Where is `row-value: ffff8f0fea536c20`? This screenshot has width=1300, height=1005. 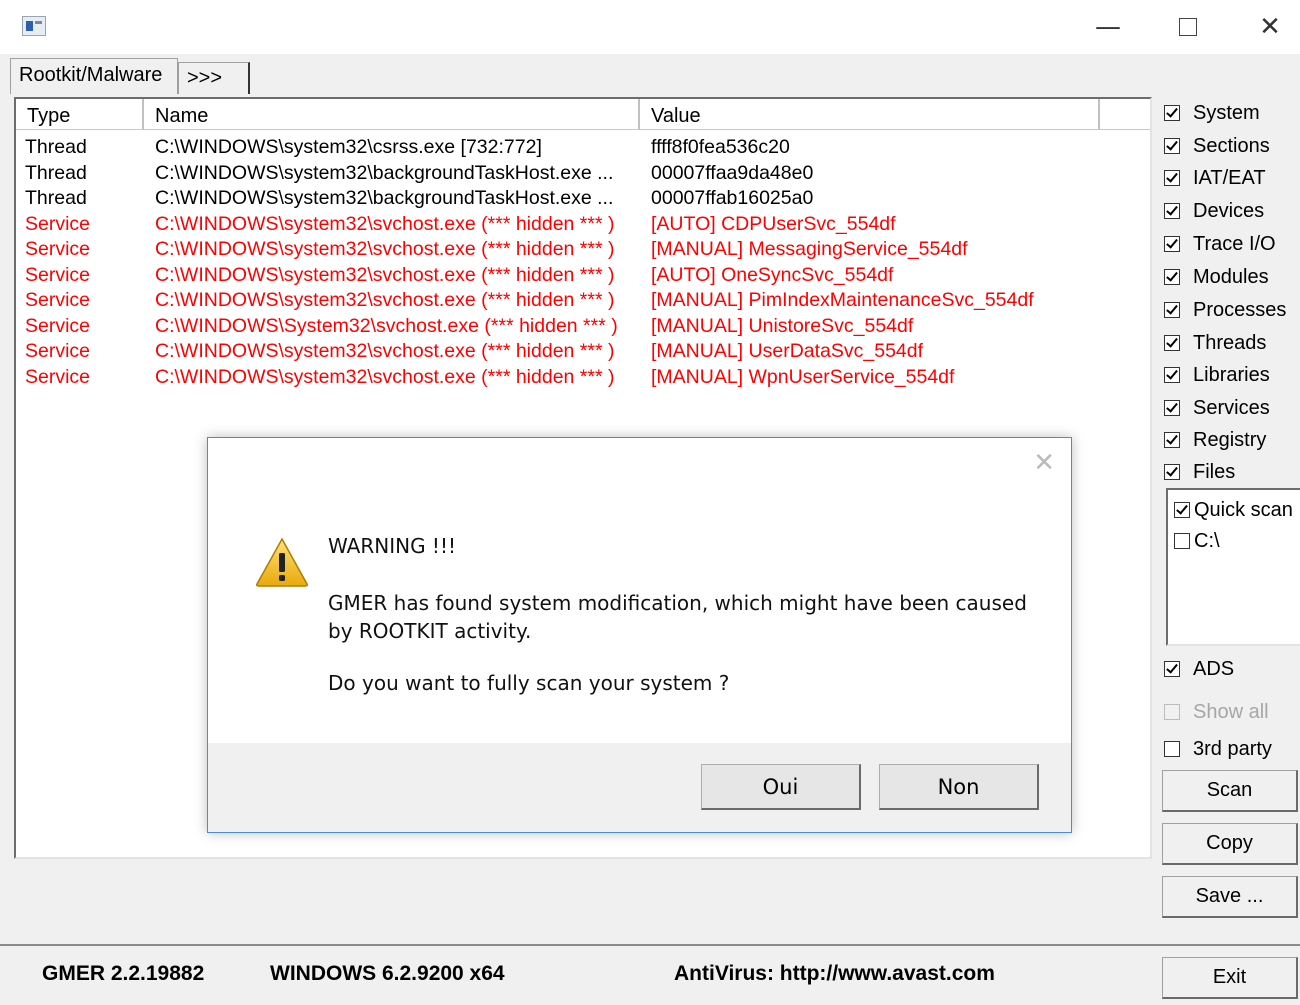 row-value: ffff8f0fea536c20 is located at coordinates (720, 147).